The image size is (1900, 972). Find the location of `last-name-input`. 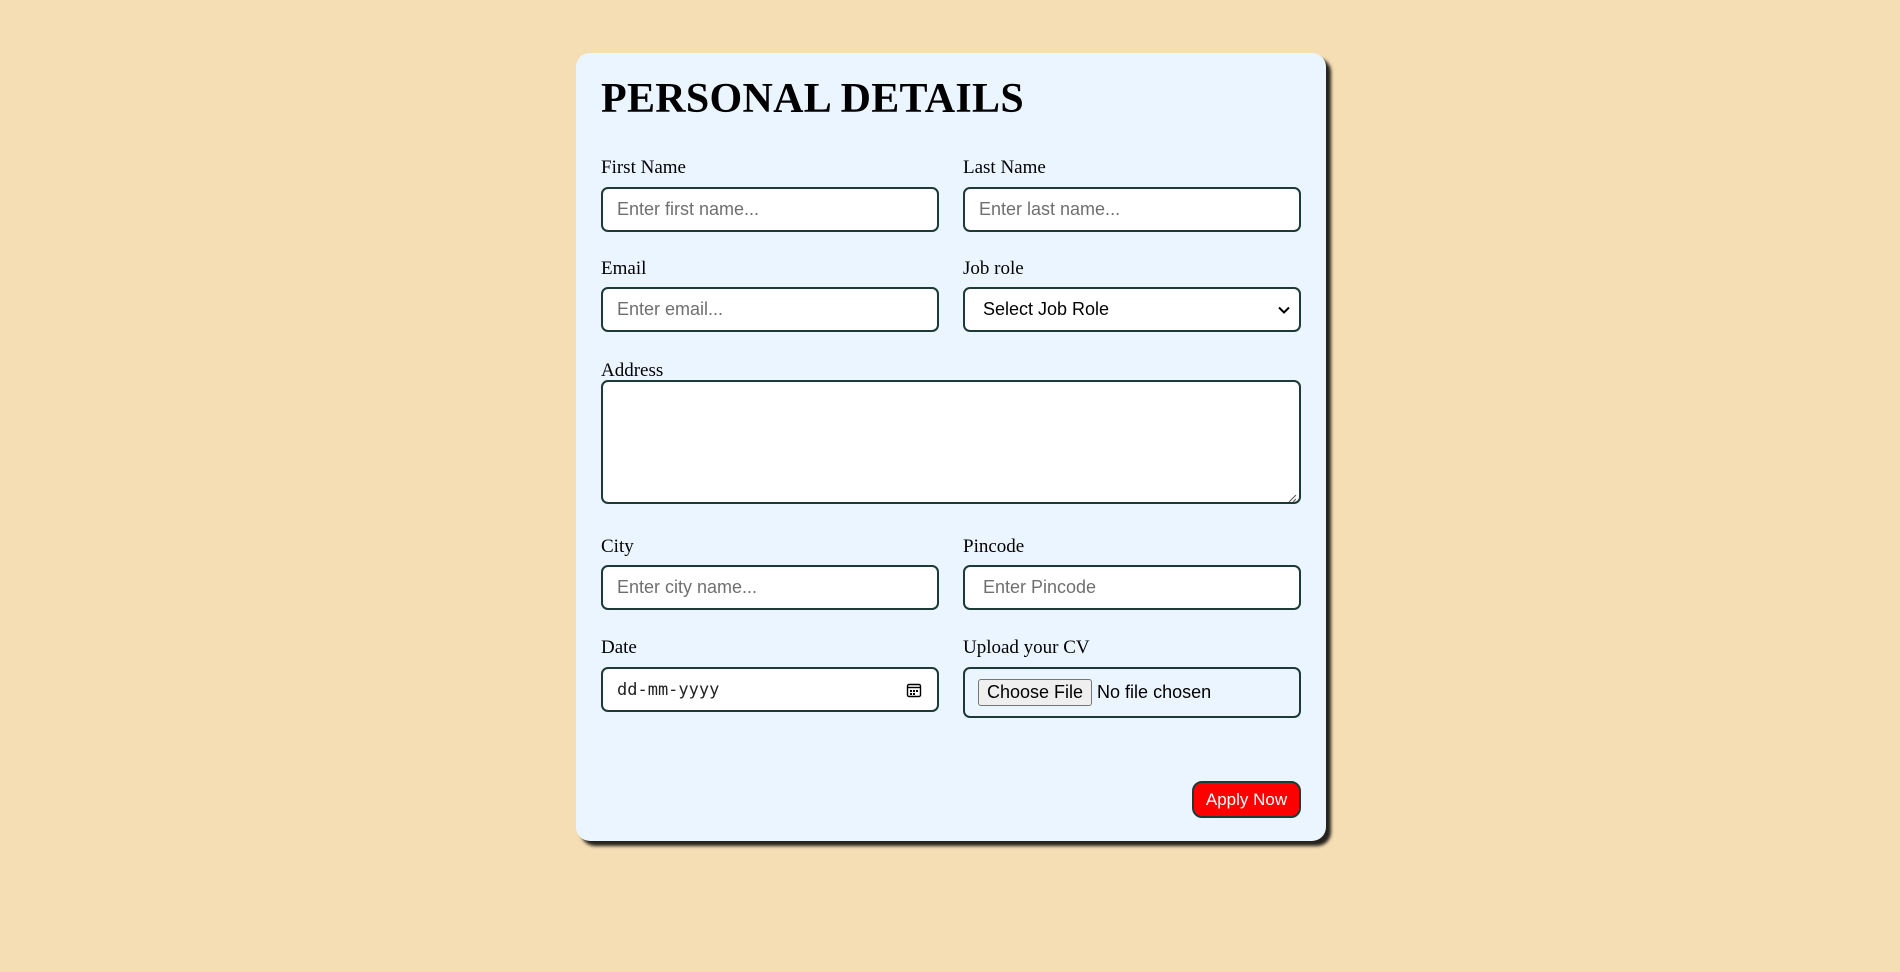

last-name-input is located at coordinates (1132, 209).